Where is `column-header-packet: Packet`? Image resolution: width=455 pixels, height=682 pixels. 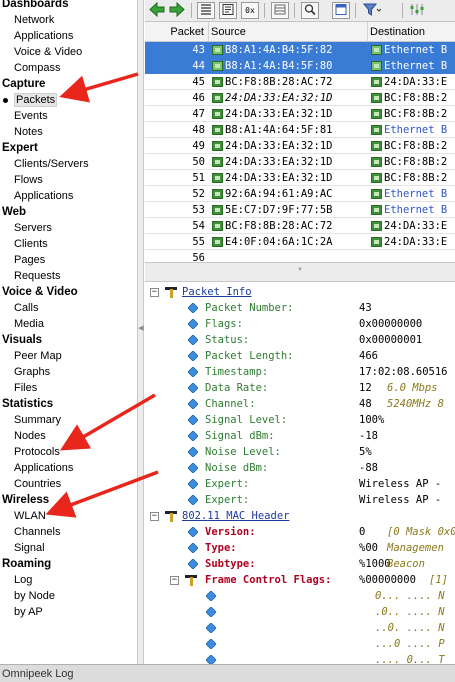
column-header-packet: Packet is located at coordinates (177, 32).